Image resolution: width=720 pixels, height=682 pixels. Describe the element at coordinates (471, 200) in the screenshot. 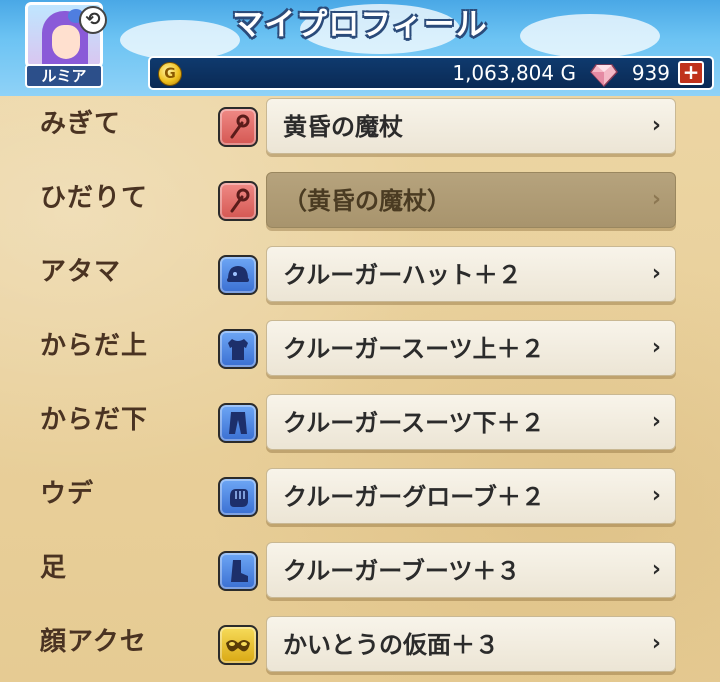

I see `equip-item-button-disabled: （黄昏の魔杖） ›` at that location.